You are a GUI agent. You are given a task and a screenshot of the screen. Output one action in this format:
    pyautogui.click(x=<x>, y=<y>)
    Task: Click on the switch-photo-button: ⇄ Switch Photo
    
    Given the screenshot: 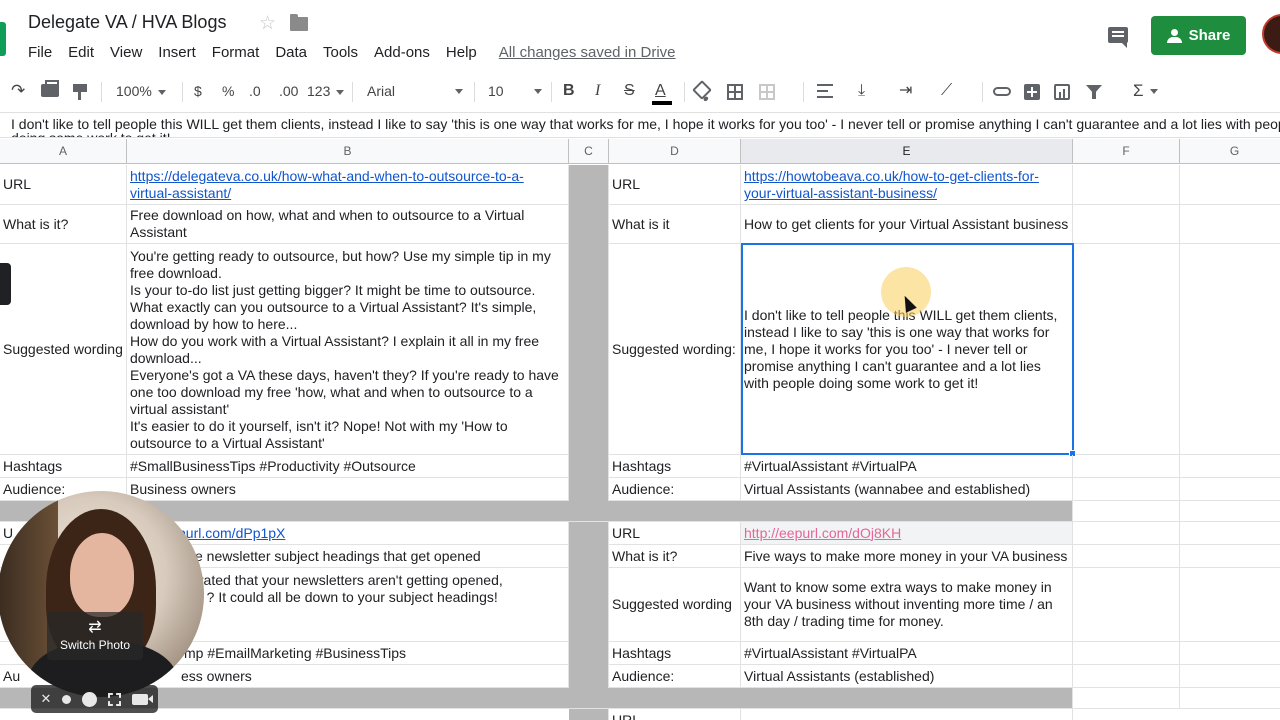 What is the action you would take?
    pyautogui.click(x=95, y=636)
    